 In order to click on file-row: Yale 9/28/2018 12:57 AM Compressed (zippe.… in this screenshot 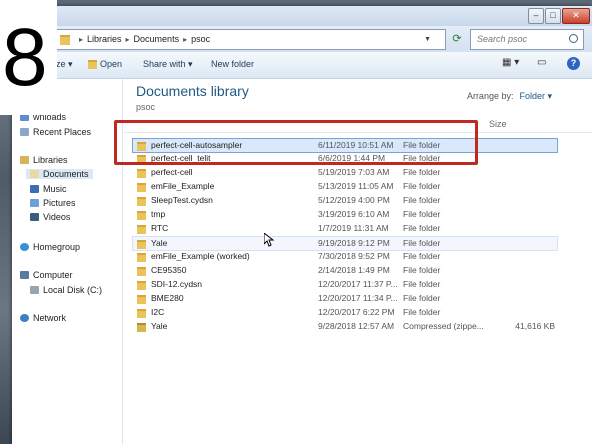, I will do `click(345, 326)`.